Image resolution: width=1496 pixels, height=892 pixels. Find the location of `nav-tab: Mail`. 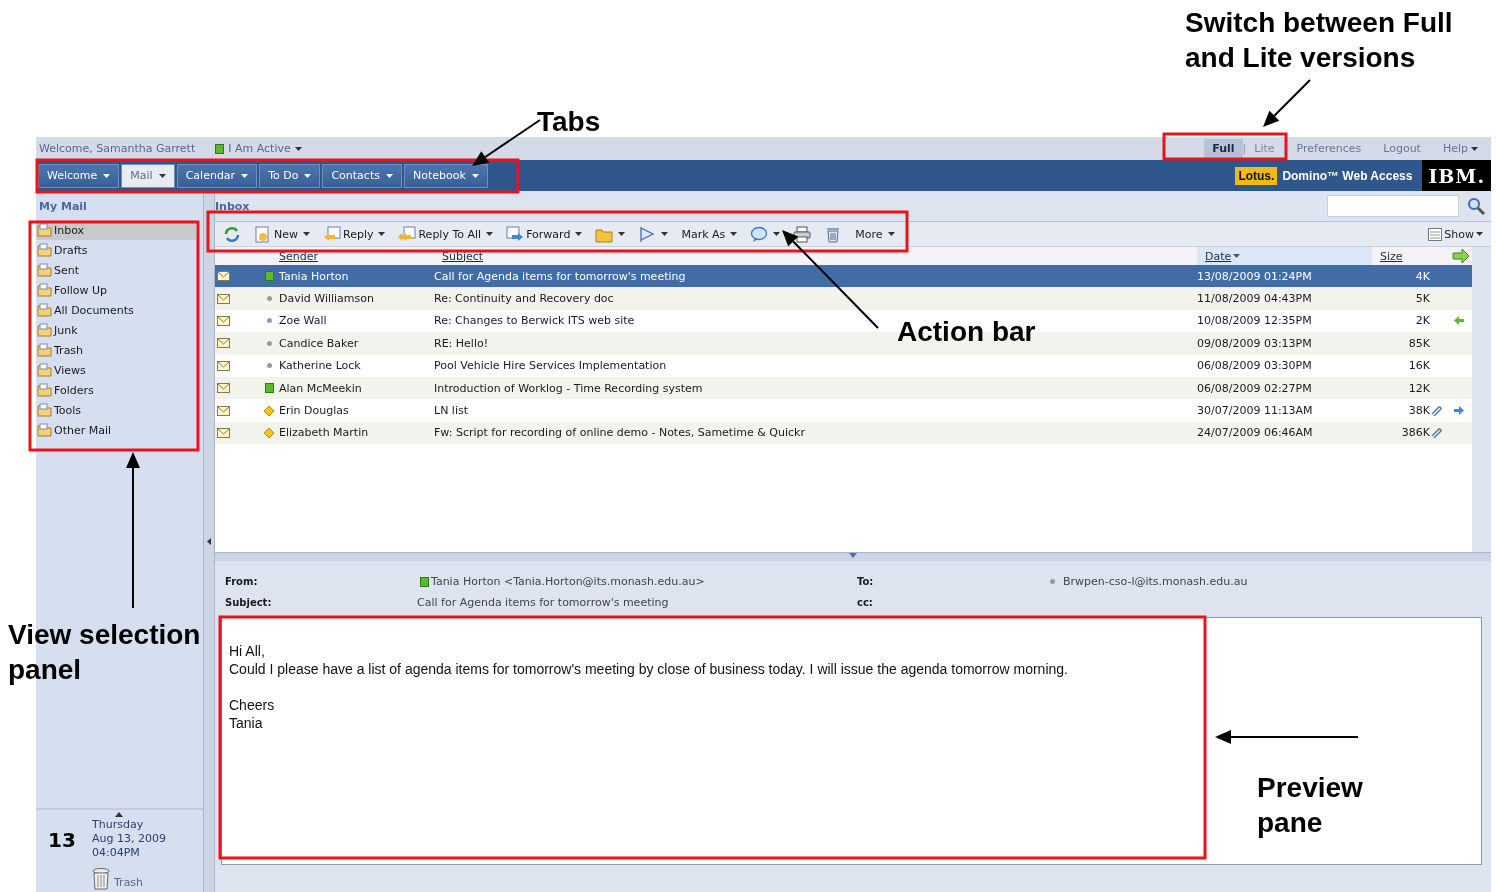

nav-tab: Mail is located at coordinates (148, 175).